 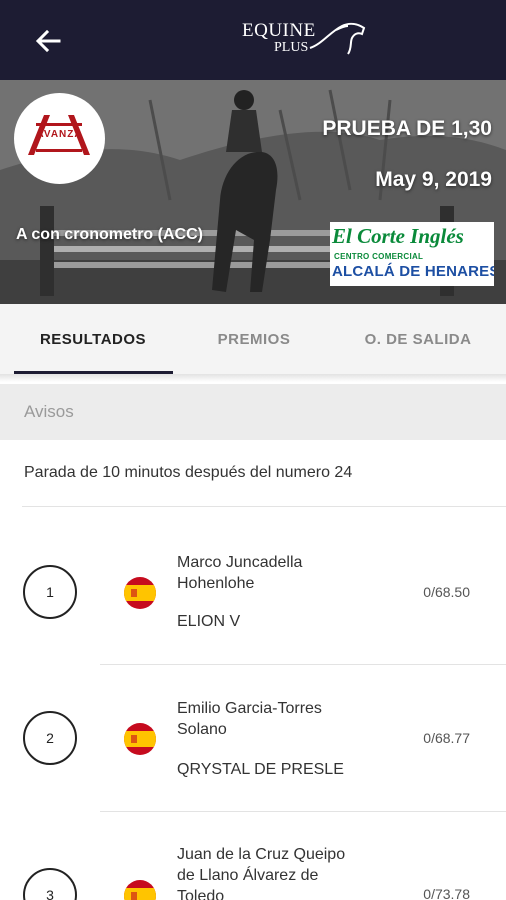 I want to click on position-badge: 3, so click(x=50, y=884).